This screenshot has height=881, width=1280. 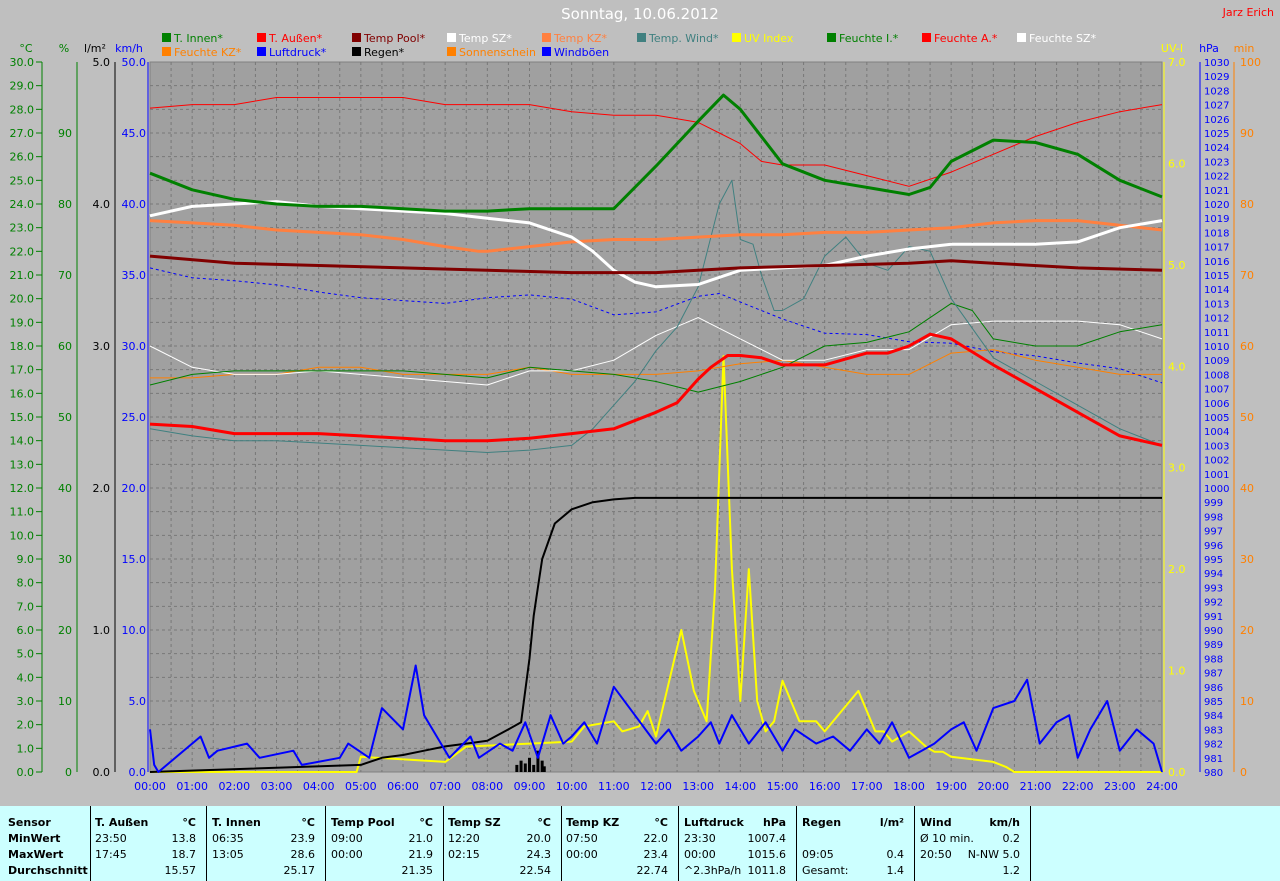 What do you see at coordinates (1213, 588) in the screenshot?
I see `hpa-tick: 993` at bounding box center [1213, 588].